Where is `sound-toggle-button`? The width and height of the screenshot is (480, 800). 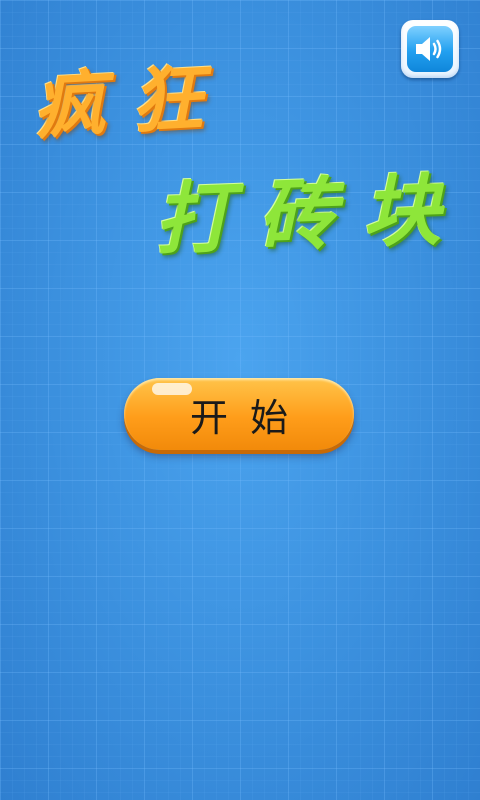
sound-toggle-button is located at coordinates (430, 49).